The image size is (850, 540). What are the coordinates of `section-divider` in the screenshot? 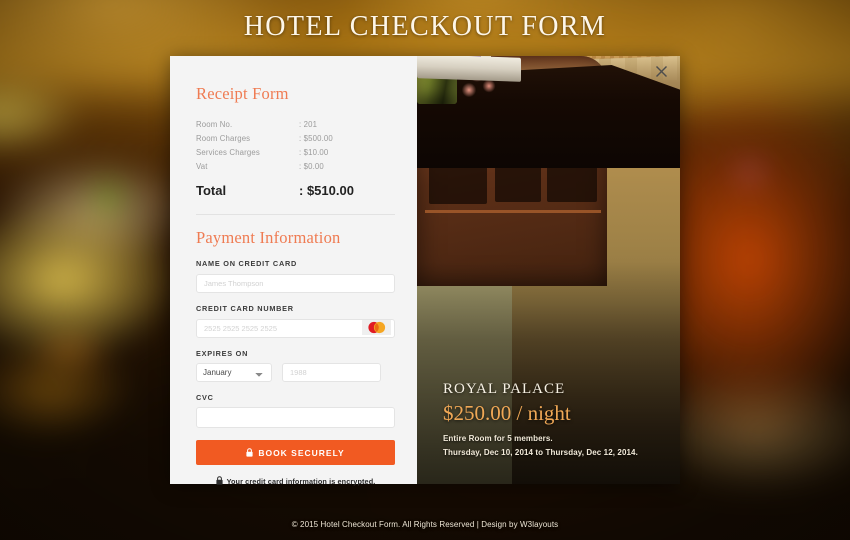 It's located at (295, 215).